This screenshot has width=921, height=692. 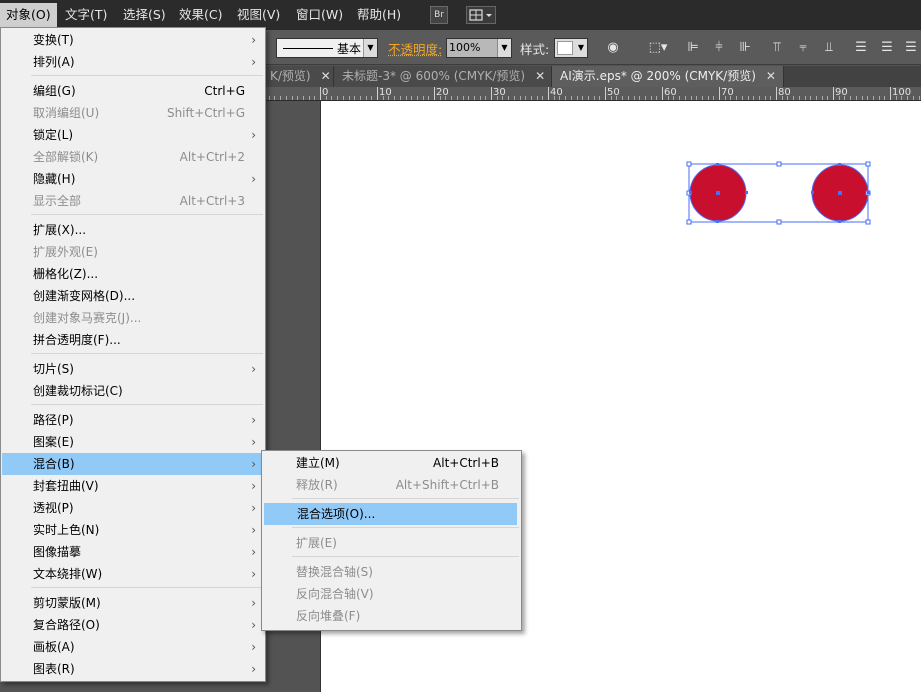 What do you see at coordinates (415, 48) in the screenshot?
I see `opacity-label: 不透明度:` at bounding box center [415, 48].